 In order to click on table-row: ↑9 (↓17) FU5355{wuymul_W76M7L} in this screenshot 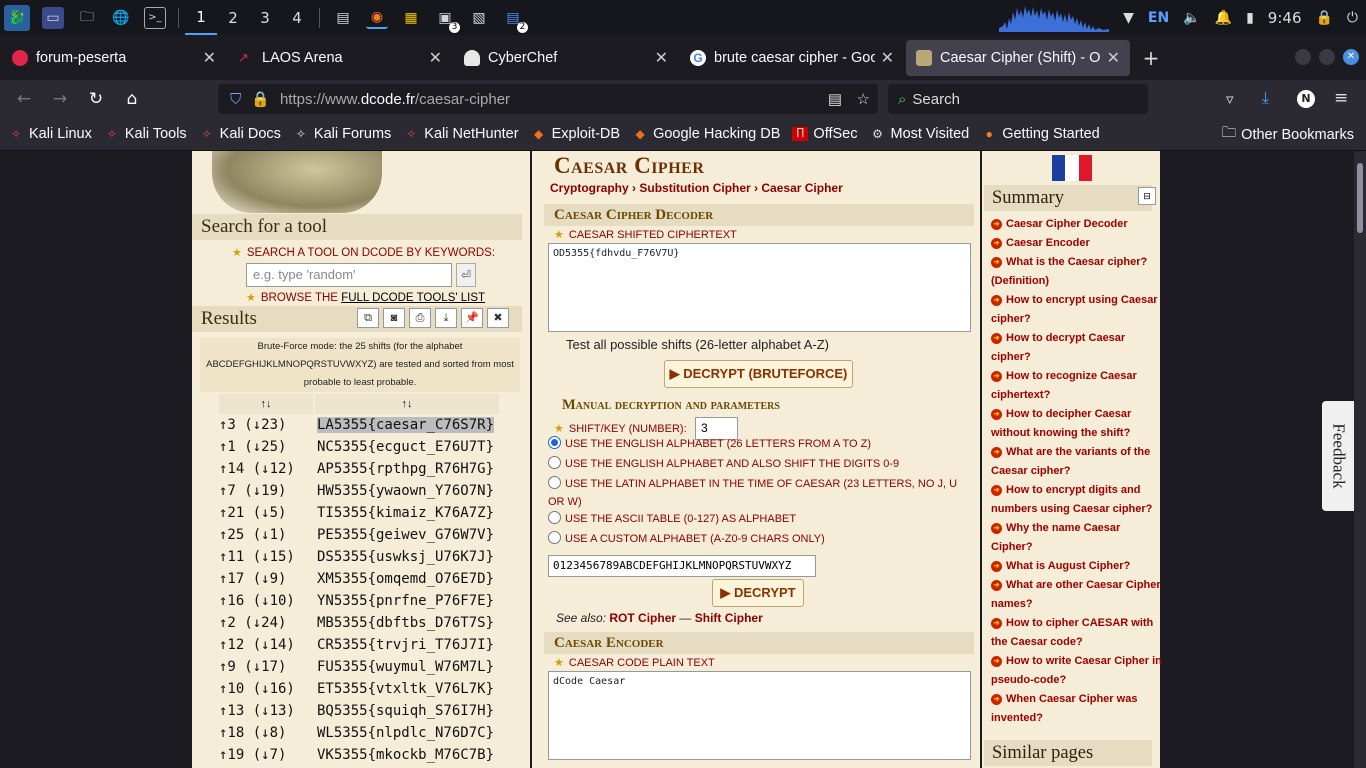, I will do `click(360, 667)`.